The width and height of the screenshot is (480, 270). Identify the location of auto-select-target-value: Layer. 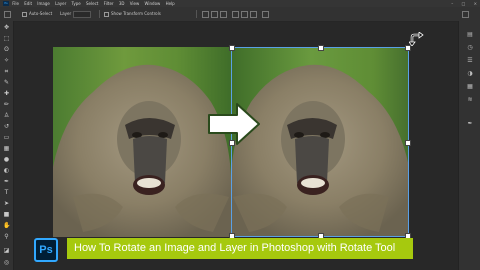
(66, 13).